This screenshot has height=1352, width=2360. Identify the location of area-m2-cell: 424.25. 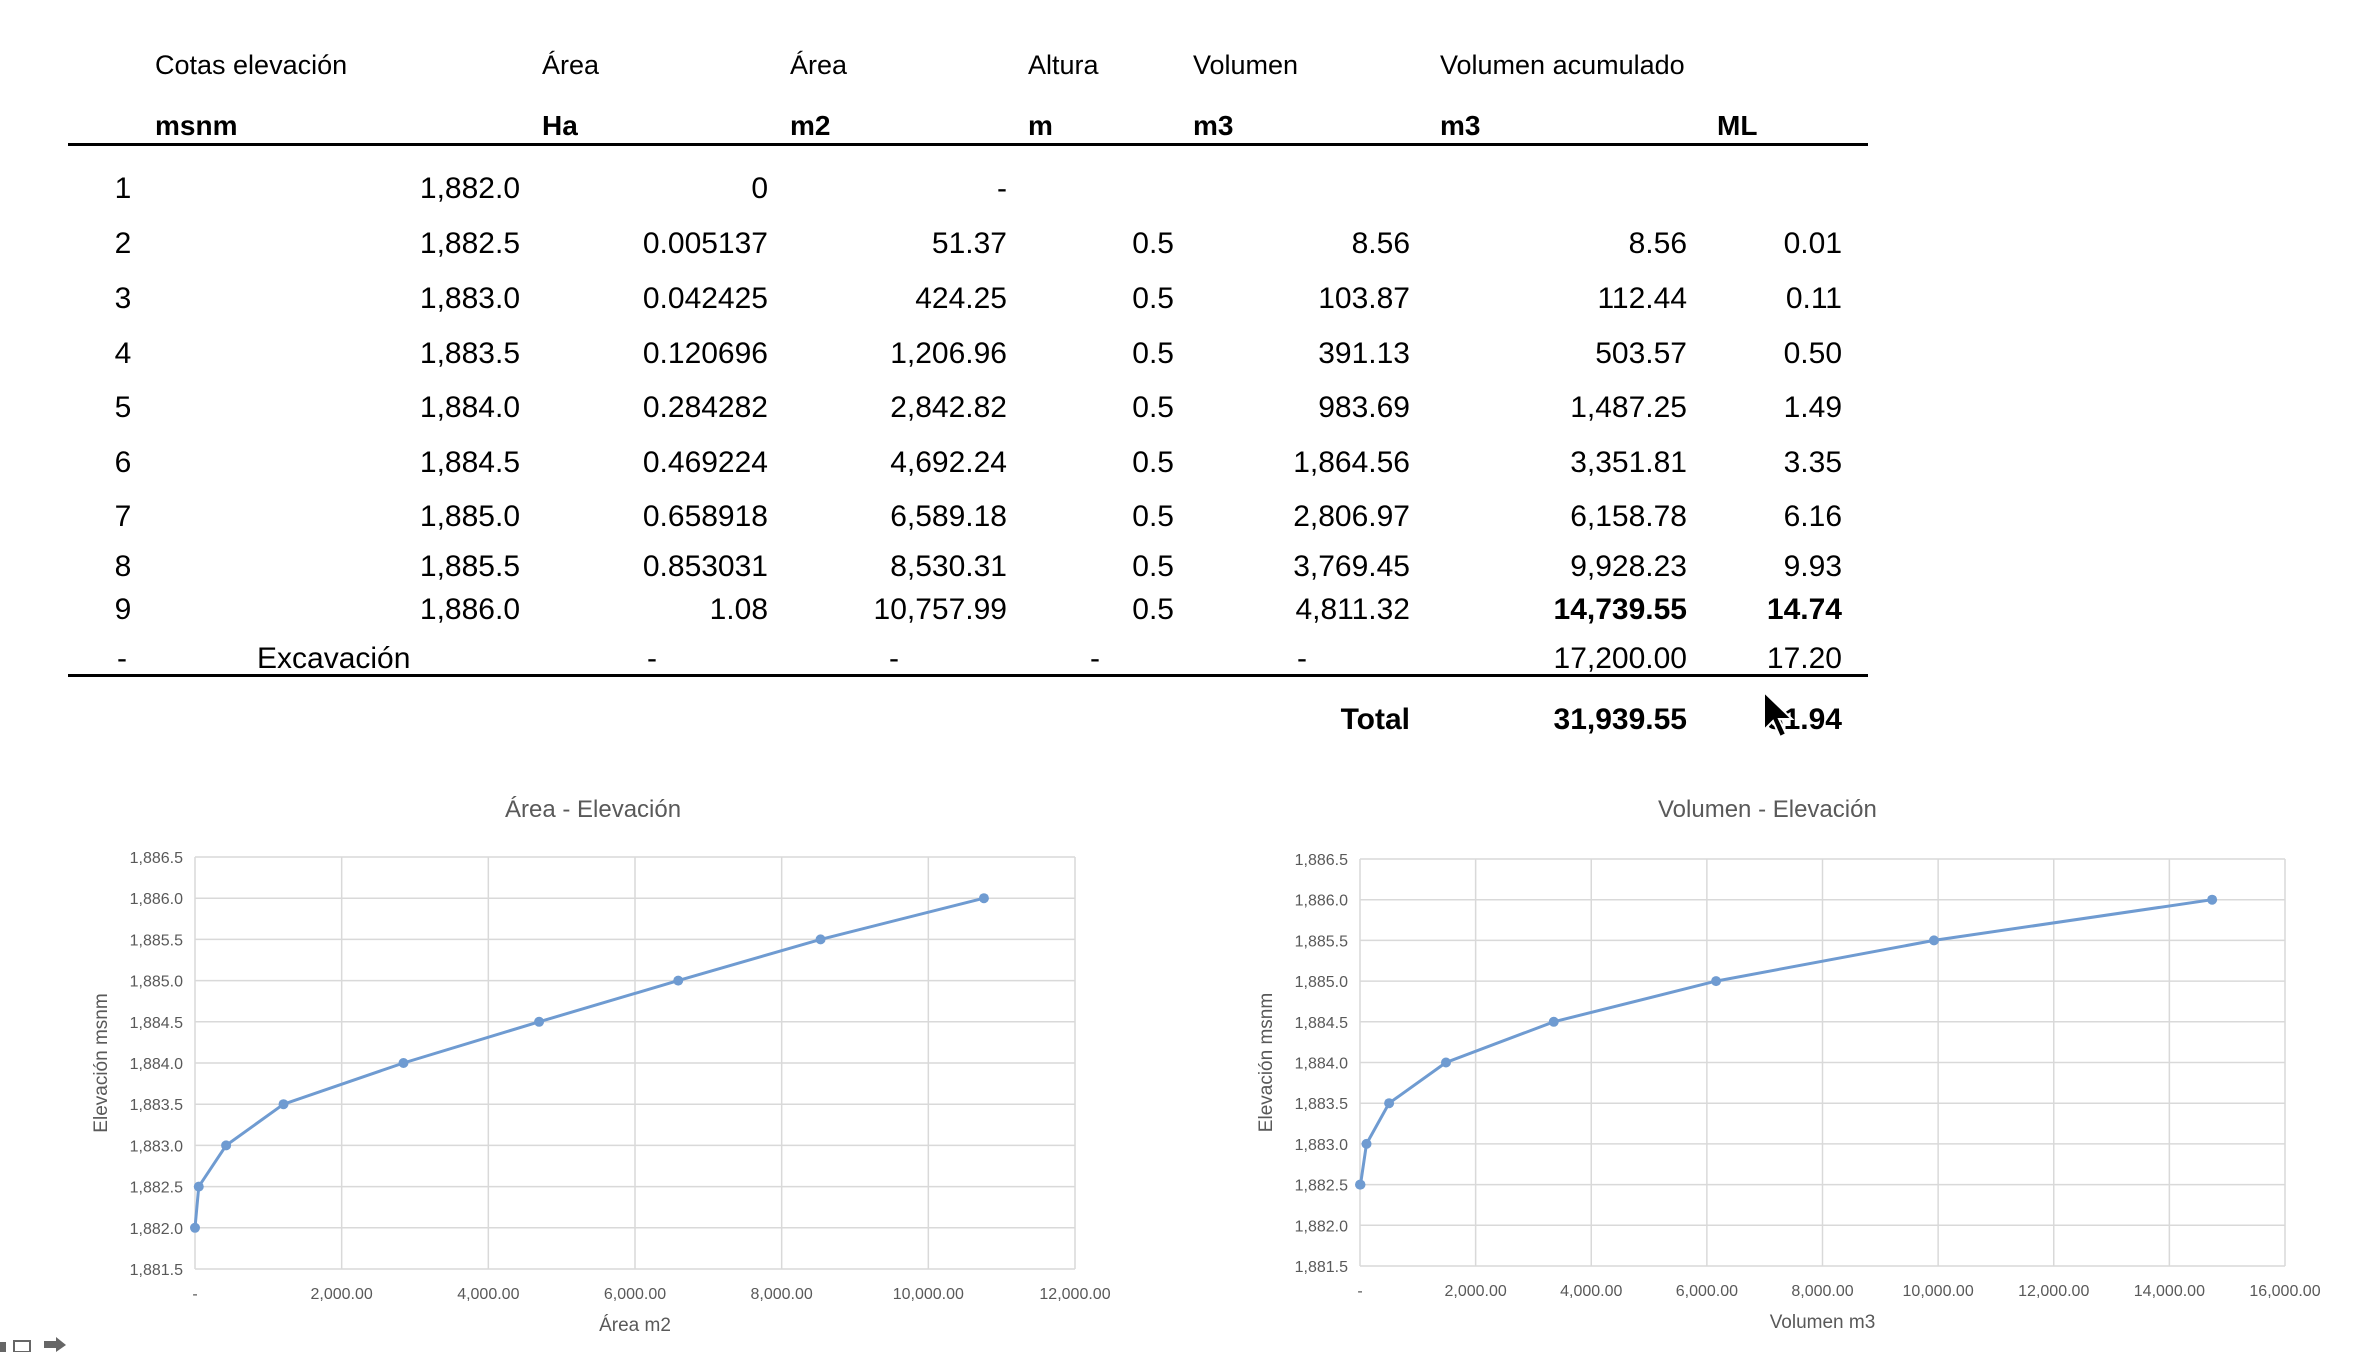
(961, 298).